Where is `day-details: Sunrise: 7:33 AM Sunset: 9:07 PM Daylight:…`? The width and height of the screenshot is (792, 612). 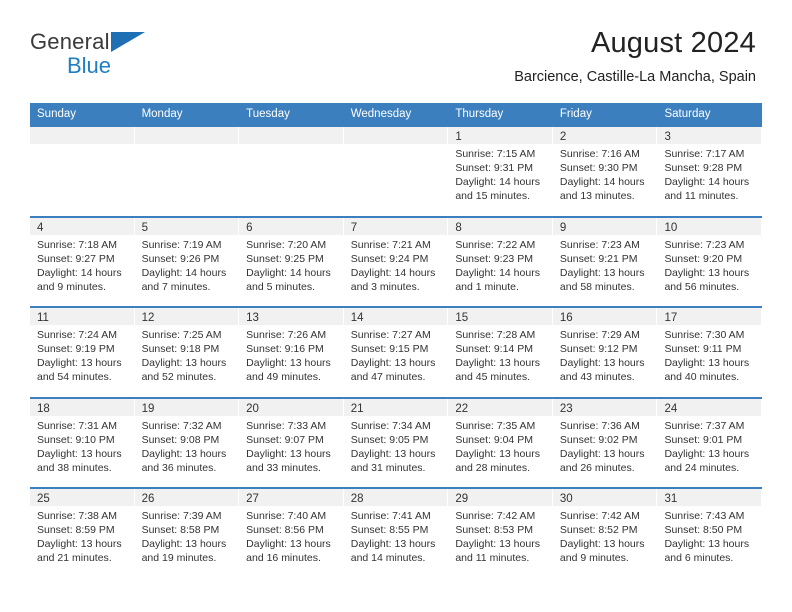 day-details: Sunrise: 7:33 AM Sunset: 9:07 PM Daylight:… is located at coordinates (291, 445).